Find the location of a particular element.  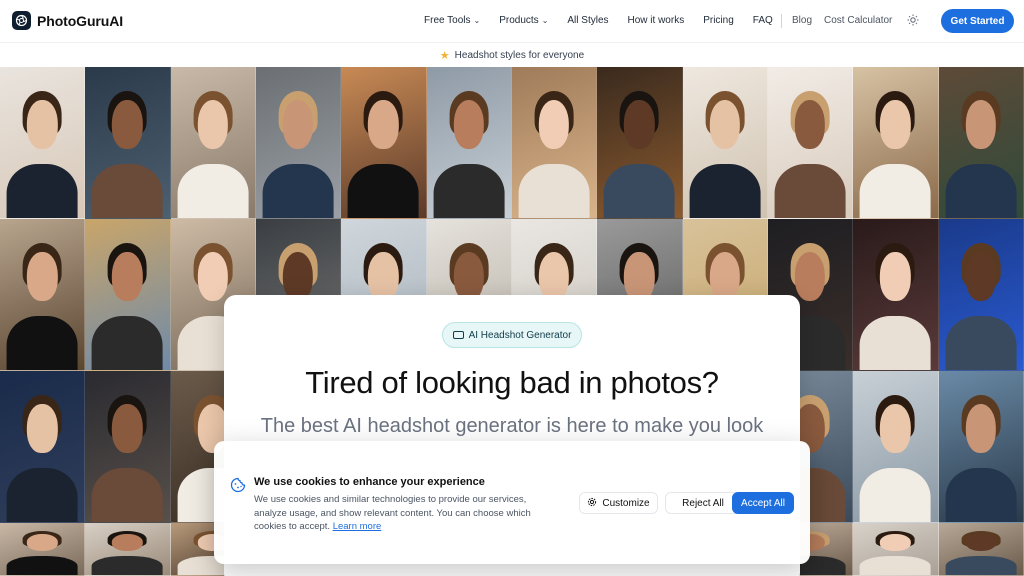

sun-icon is located at coordinates (913, 21).